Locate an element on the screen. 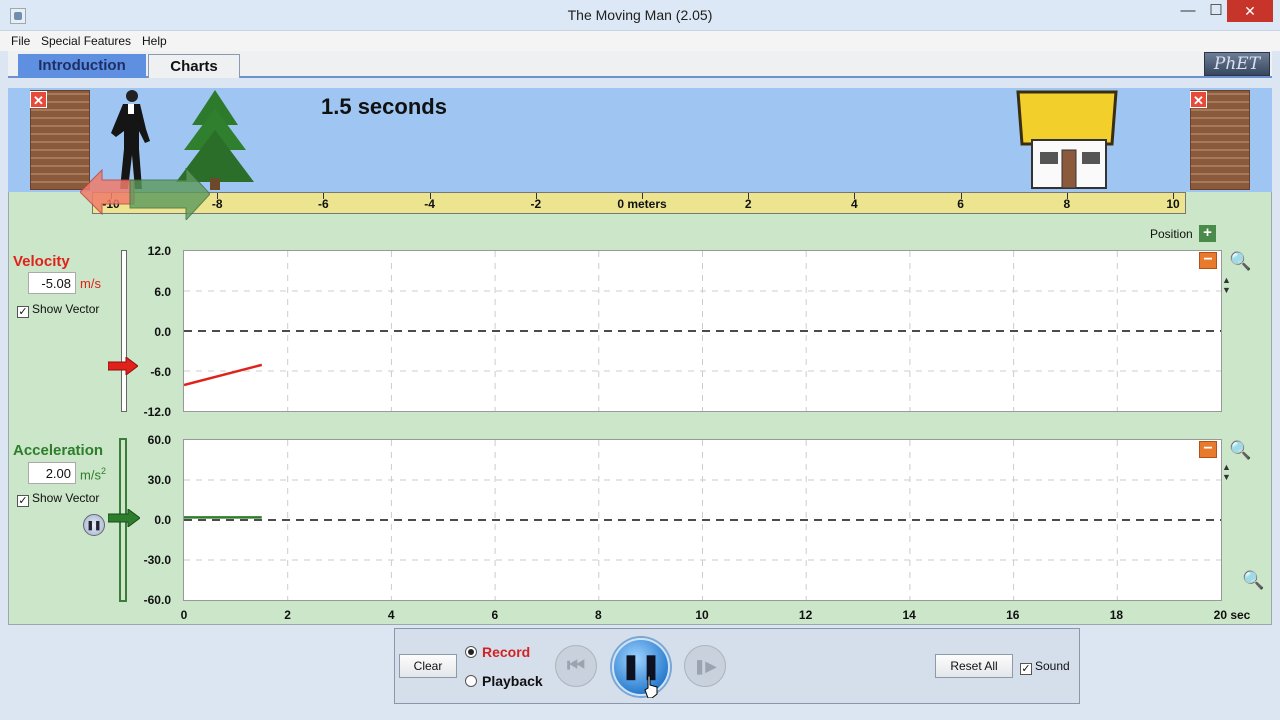 The width and height of the screenshot is (1280, 720). acceleration-ytick: 60.0 is located at coordinates (159, 440).